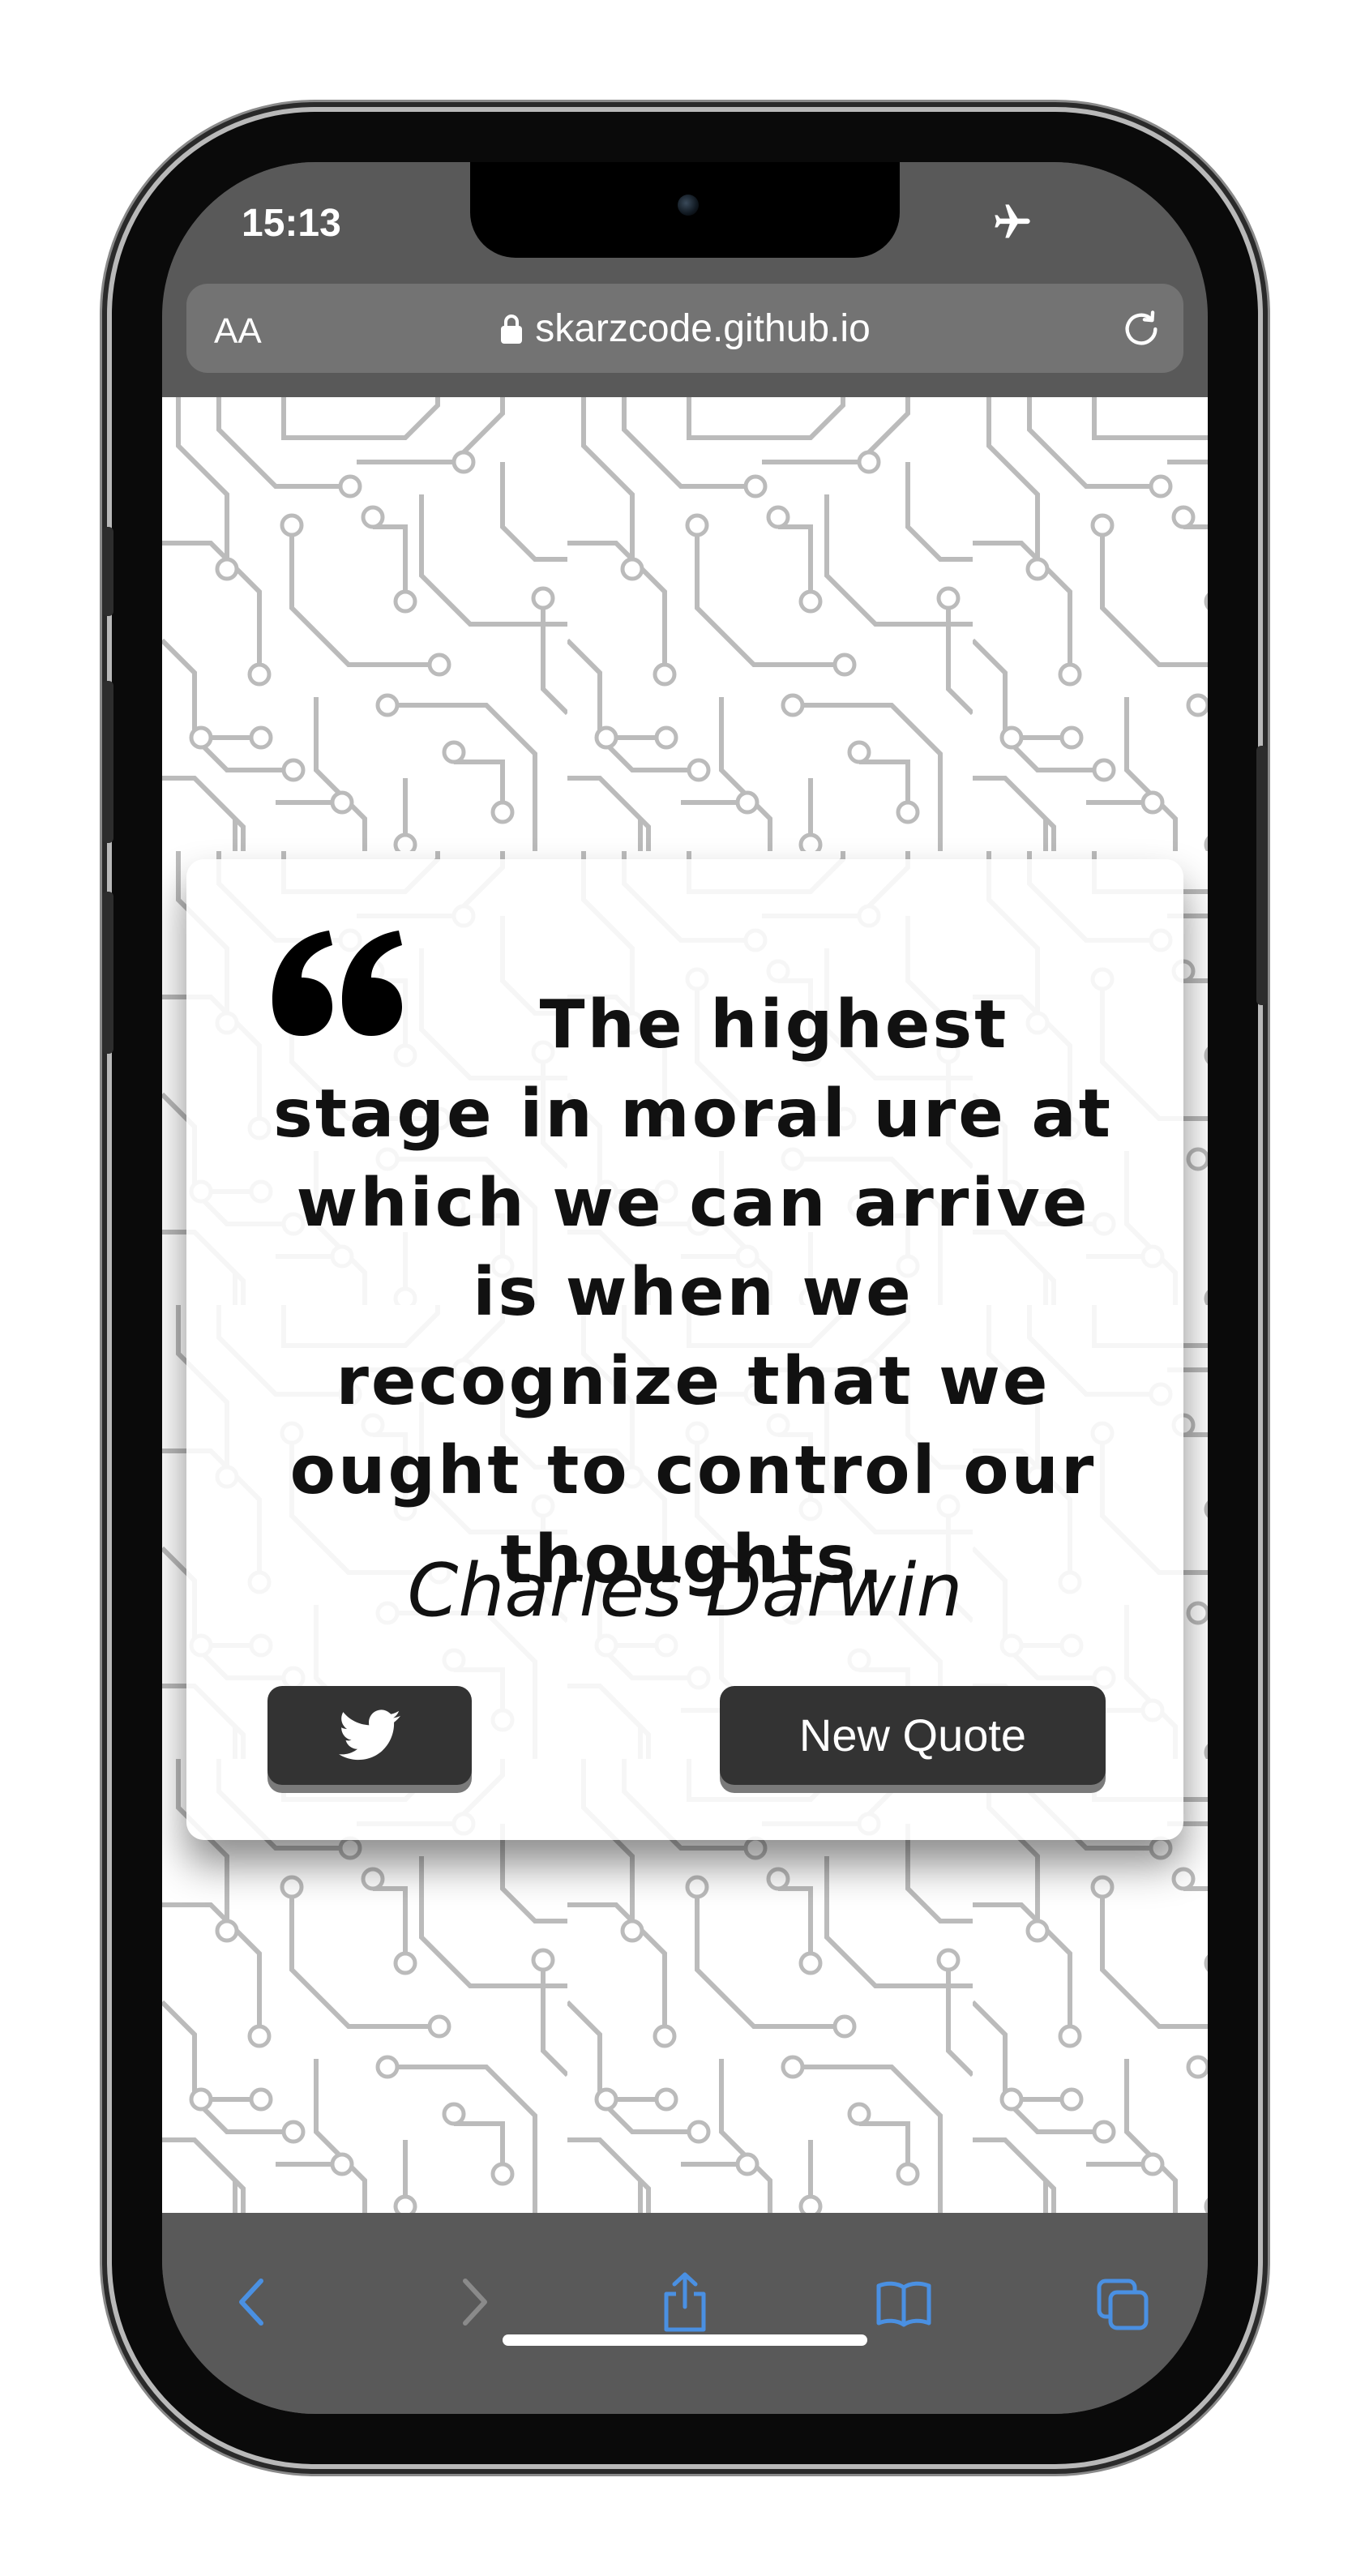  I want to click on power-button, so click(1262, 876).